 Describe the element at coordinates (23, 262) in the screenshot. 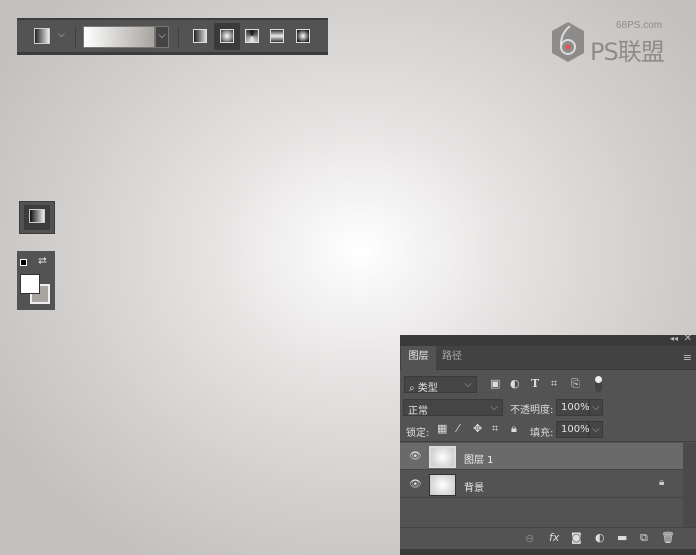

I see `default-colors-icon` at that location.